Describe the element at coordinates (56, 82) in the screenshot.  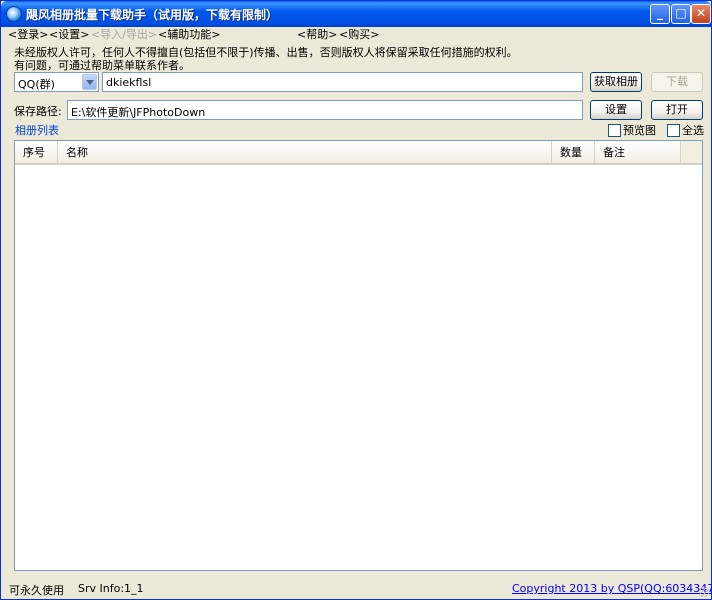
I see `source-type-select: QQ(群)` at that location.